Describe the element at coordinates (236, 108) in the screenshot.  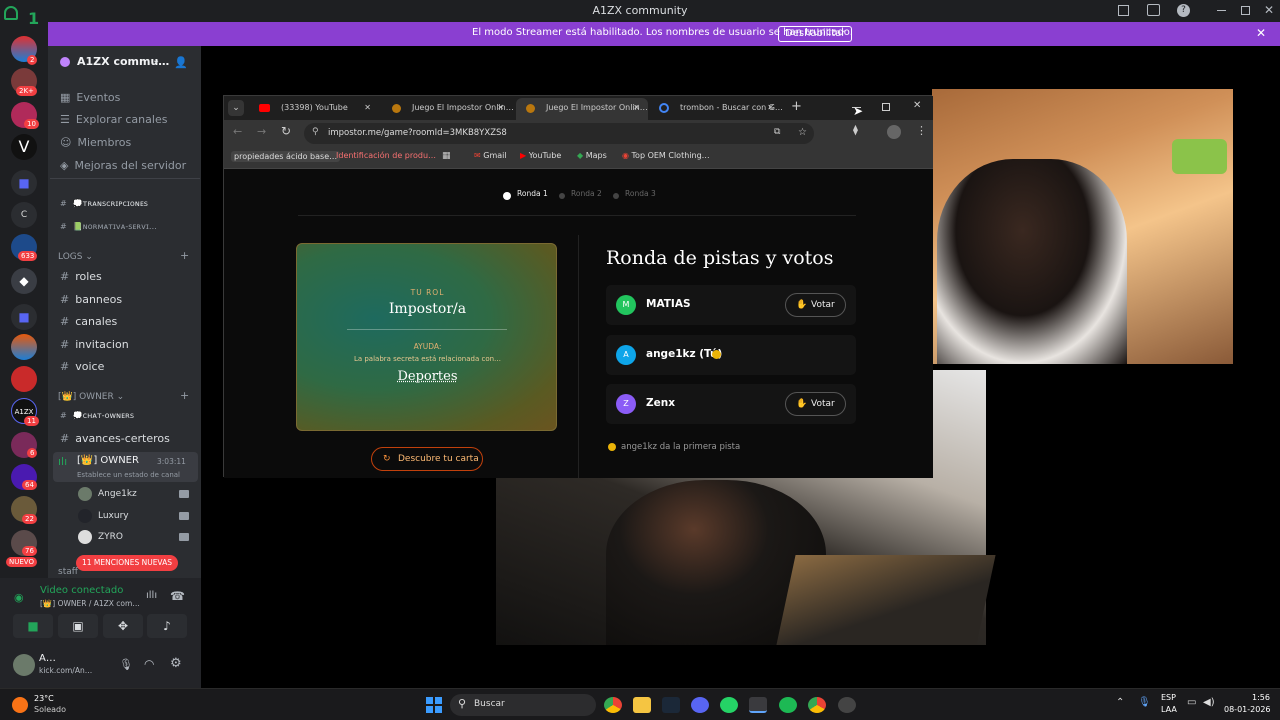
I see `tab-search-icon: ⌄` at that location.